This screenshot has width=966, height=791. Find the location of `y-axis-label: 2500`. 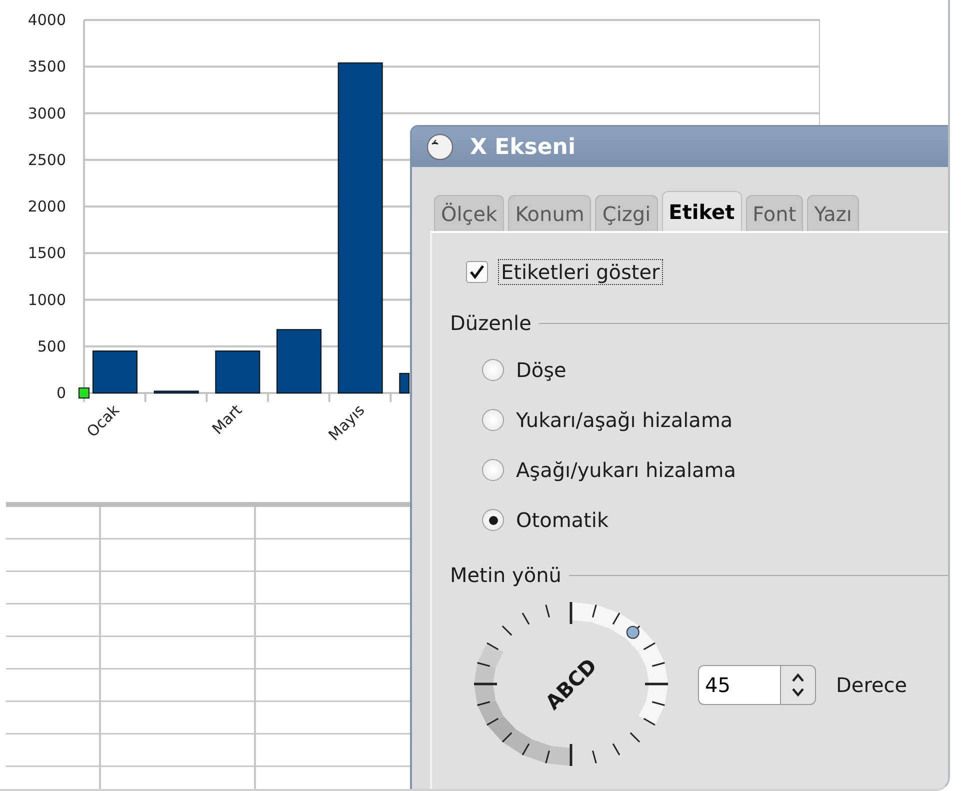

y-axis-label: 2500 is located at coordinates (47, 159).